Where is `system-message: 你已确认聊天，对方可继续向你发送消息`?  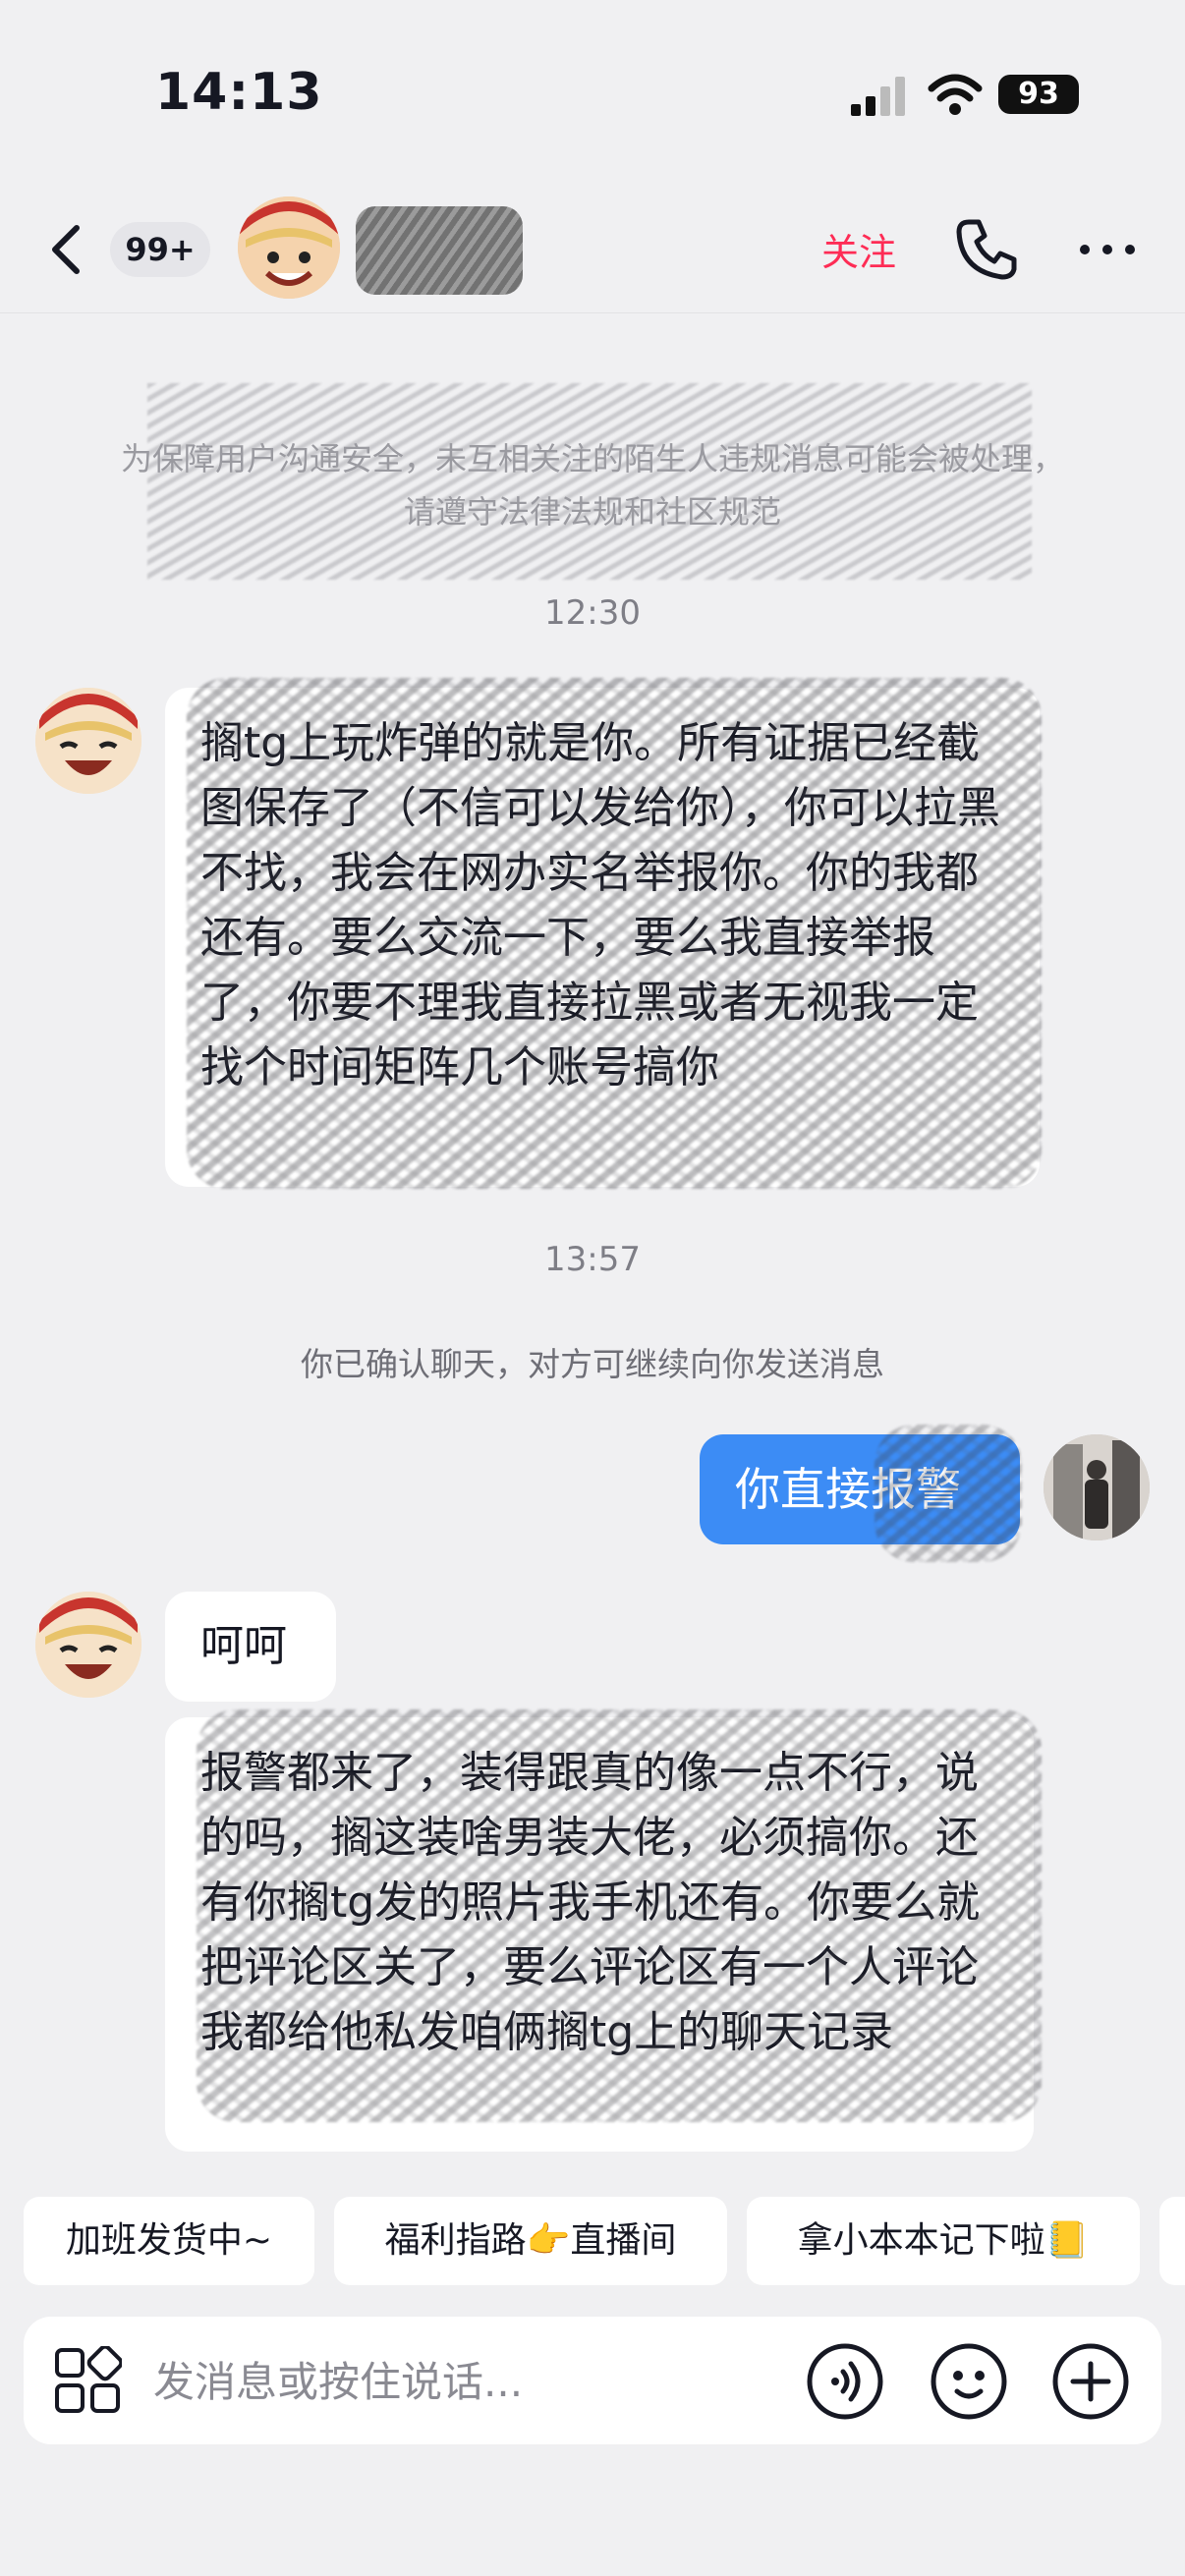
system-message: 你已确认聊天，对方可继续向你发送消息 is located at coordinates (592, 1364).